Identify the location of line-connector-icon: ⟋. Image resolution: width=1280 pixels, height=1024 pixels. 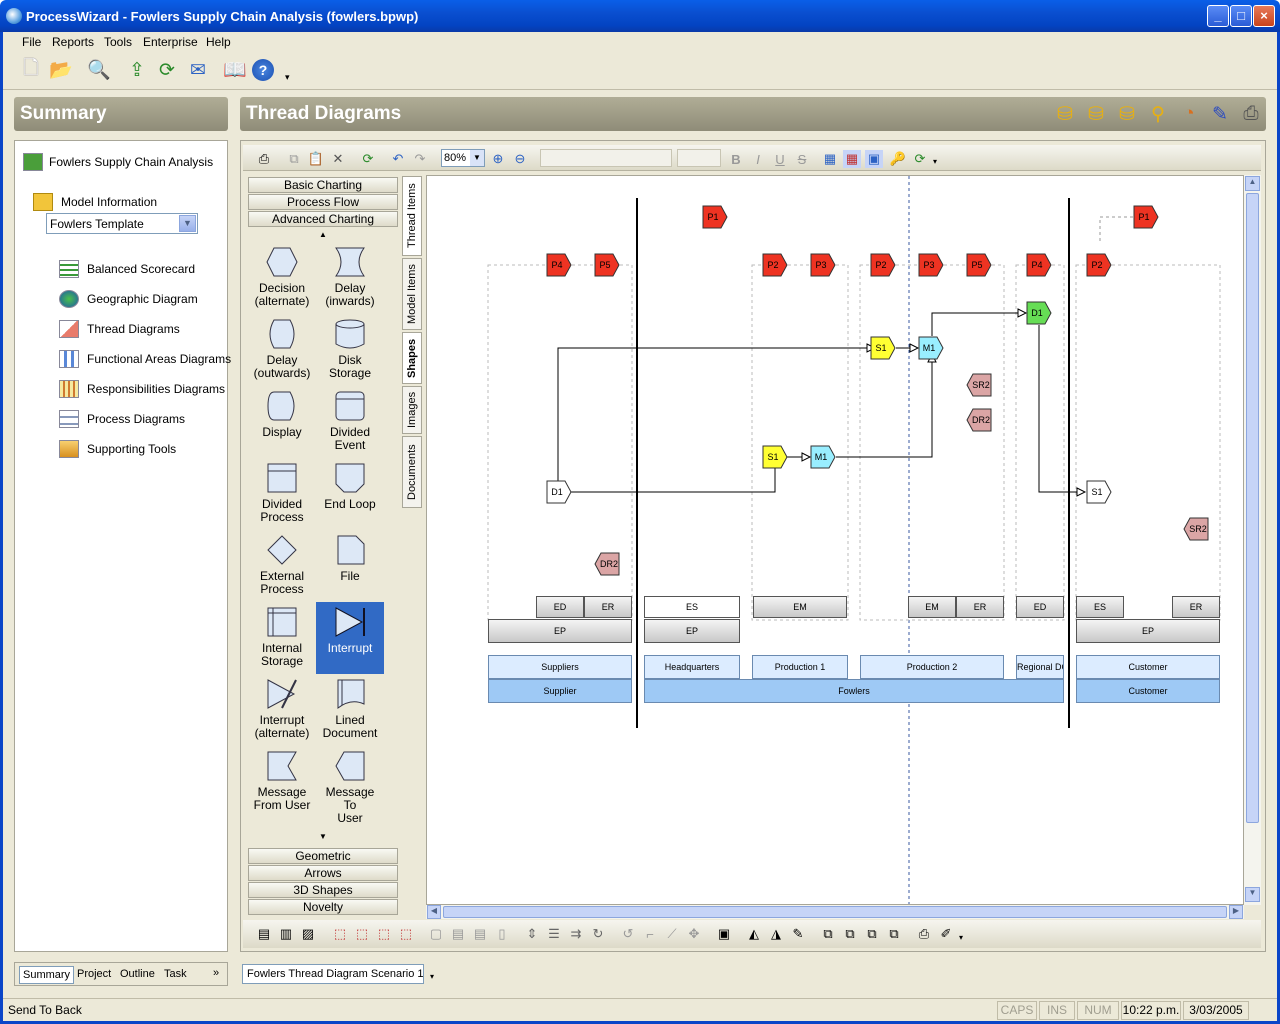
(672, 934).